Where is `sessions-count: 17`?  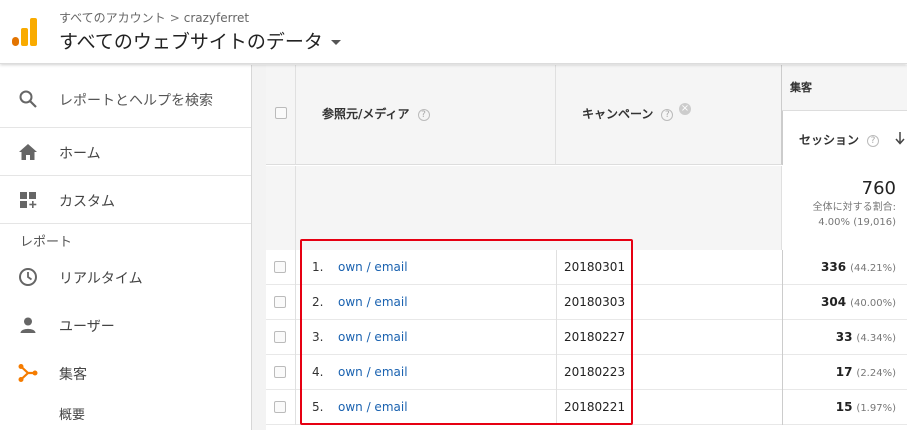
sessions-count: 17 is located at coordinates (844, 372).